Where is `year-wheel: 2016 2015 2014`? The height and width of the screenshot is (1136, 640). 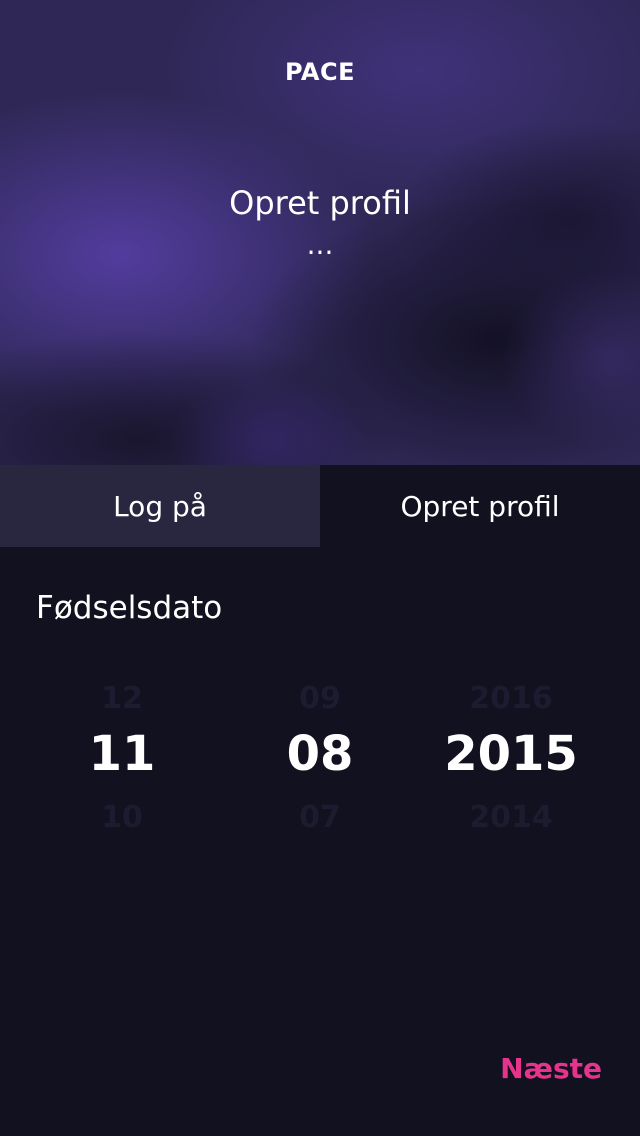 year-wheel: 2016 2015 2014 is located at coordinates (511, 761).